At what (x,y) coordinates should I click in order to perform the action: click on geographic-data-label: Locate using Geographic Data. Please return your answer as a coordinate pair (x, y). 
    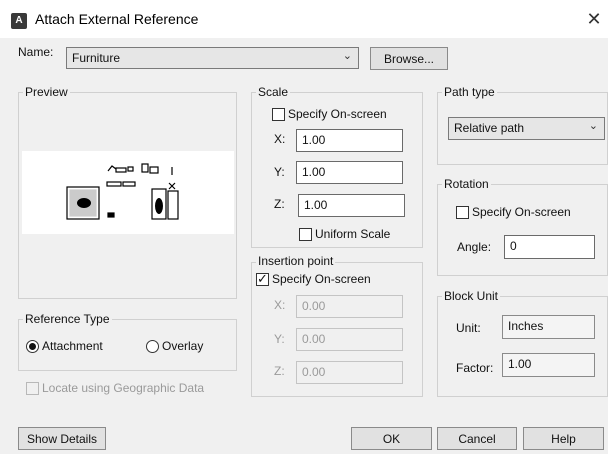
    Looking at the image, I should click on (123, 388).